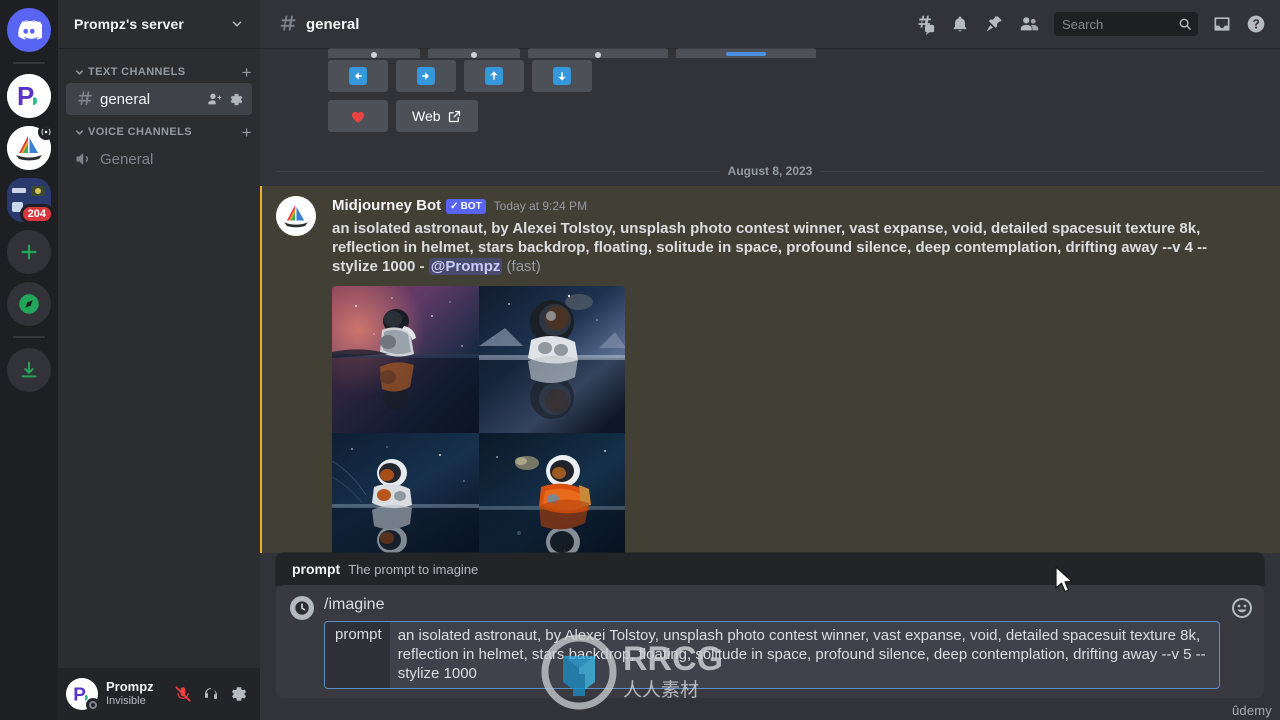 The height and width of the screenshot is (720, 1280). What do you see at coordinates (386, 206) in the screenshot?
I see `message-author: Midjourney Bot` at bounding box center [386, 206].